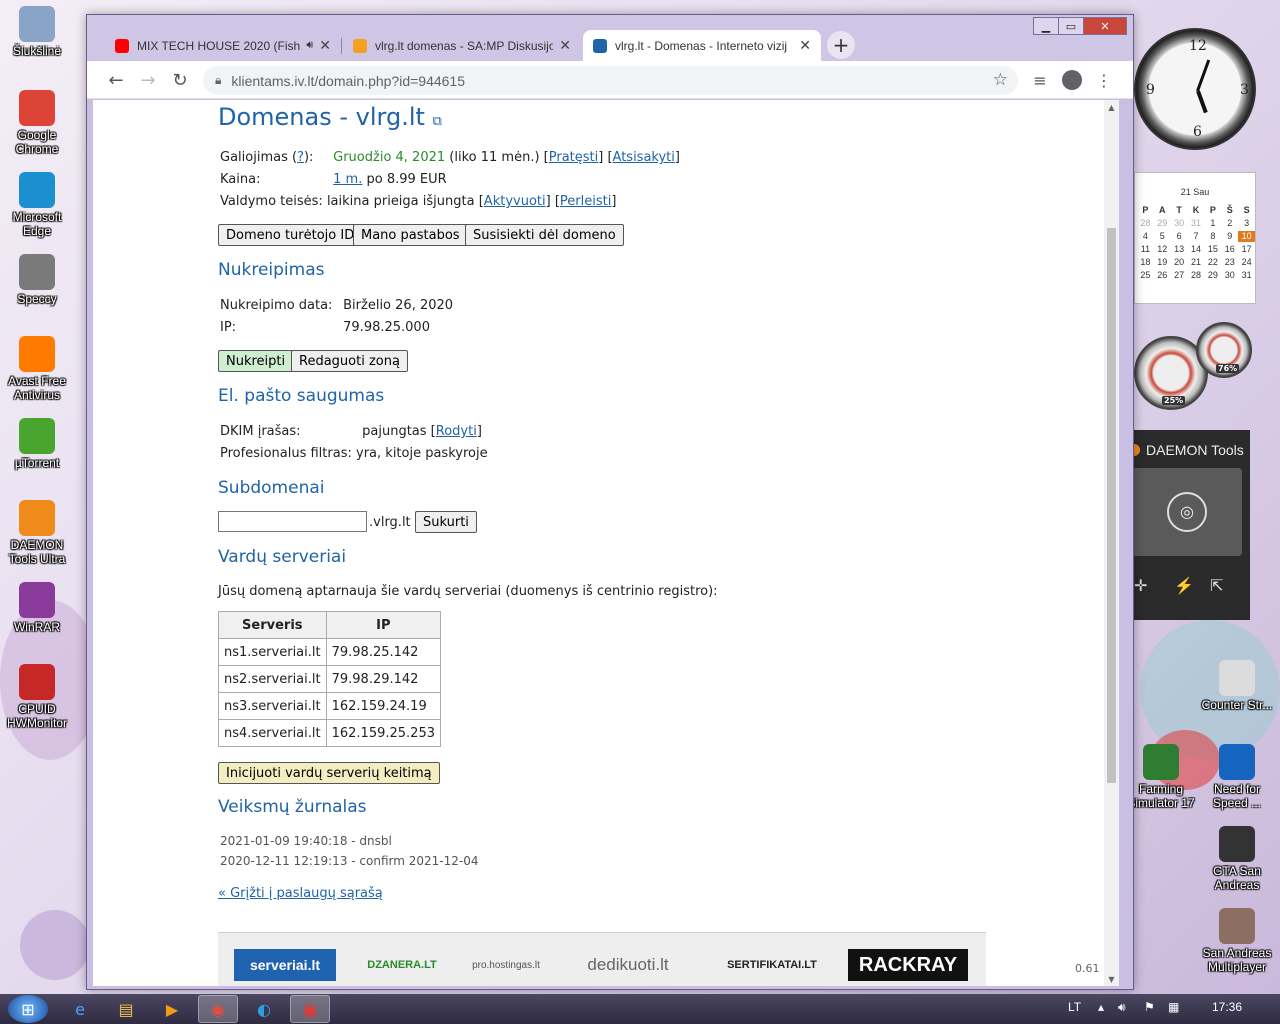 Image resolution: width=1280 pixels, height=1024 pixels. What do you see at coordinates (1162, 275) in the screenshot?
I see `calendar-day: 26` at bounding box center [1162, 275].